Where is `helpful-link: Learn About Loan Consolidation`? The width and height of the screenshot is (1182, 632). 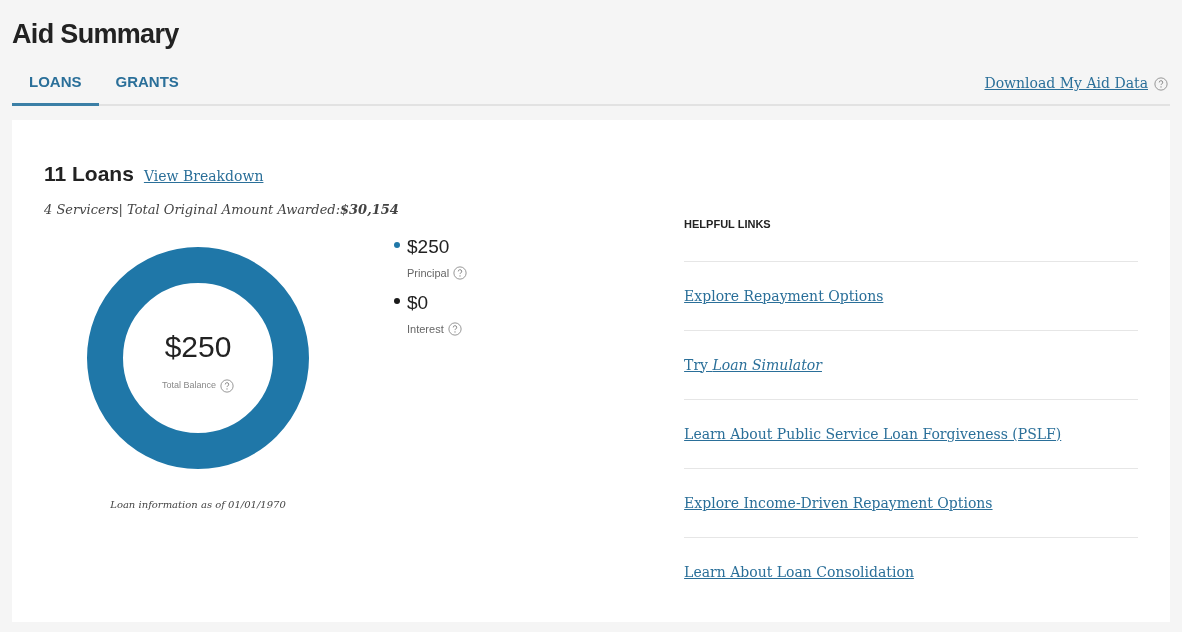 helpful-link: Learn About Loan Consolidation is located at coordinates (799, 571).